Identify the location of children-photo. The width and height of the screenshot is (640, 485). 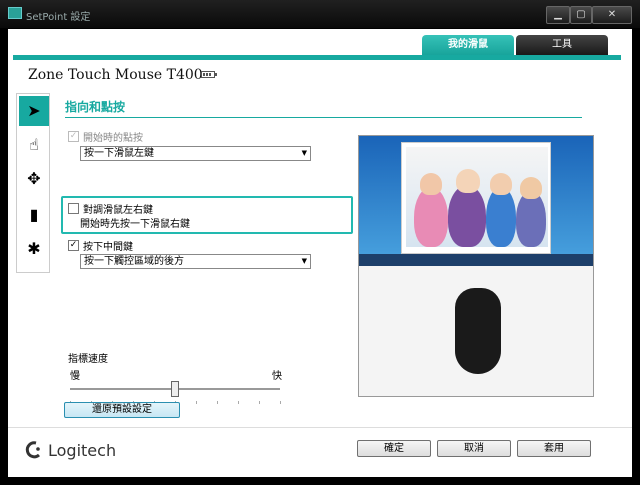
(477, 197).